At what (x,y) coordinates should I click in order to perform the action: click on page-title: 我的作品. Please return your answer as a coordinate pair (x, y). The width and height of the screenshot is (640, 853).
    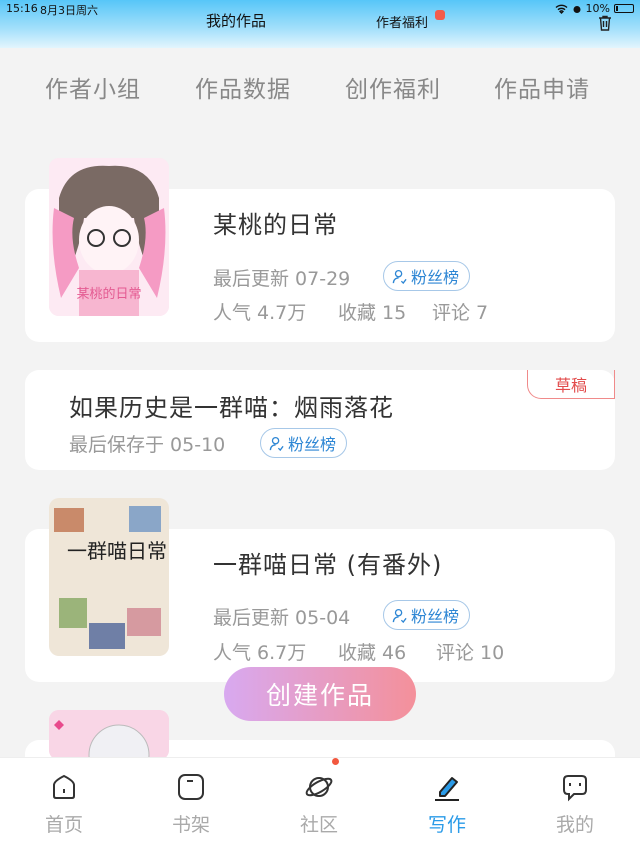
    Looking at the image, I should click on (236, 21).